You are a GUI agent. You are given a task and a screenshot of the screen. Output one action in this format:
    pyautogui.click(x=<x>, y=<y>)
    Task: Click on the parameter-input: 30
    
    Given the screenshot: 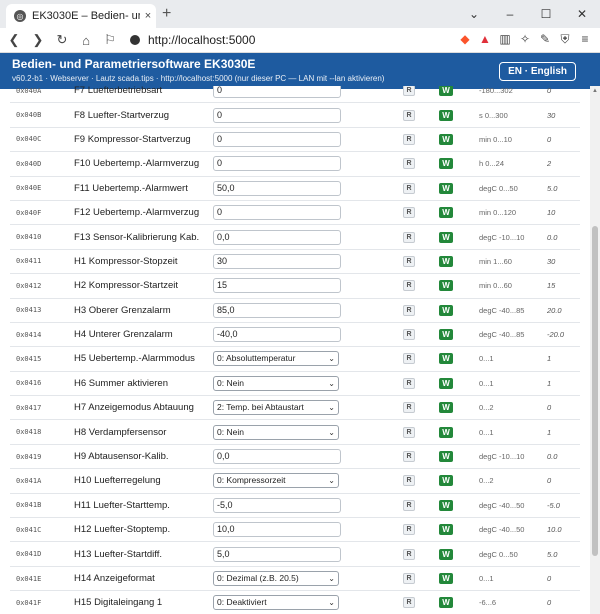 What is the action you would take?
    pyautogui.click(x=277, y=261)
    